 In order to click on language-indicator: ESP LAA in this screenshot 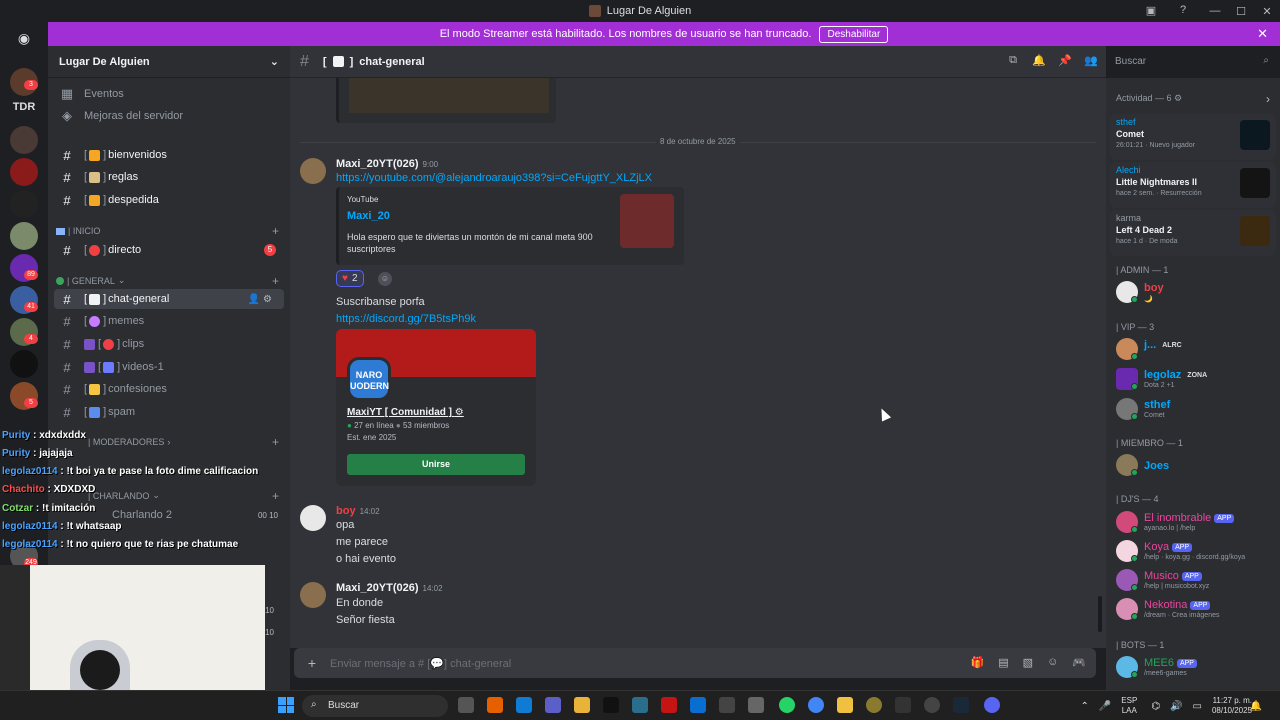, I will do `click(1129, 706)`.